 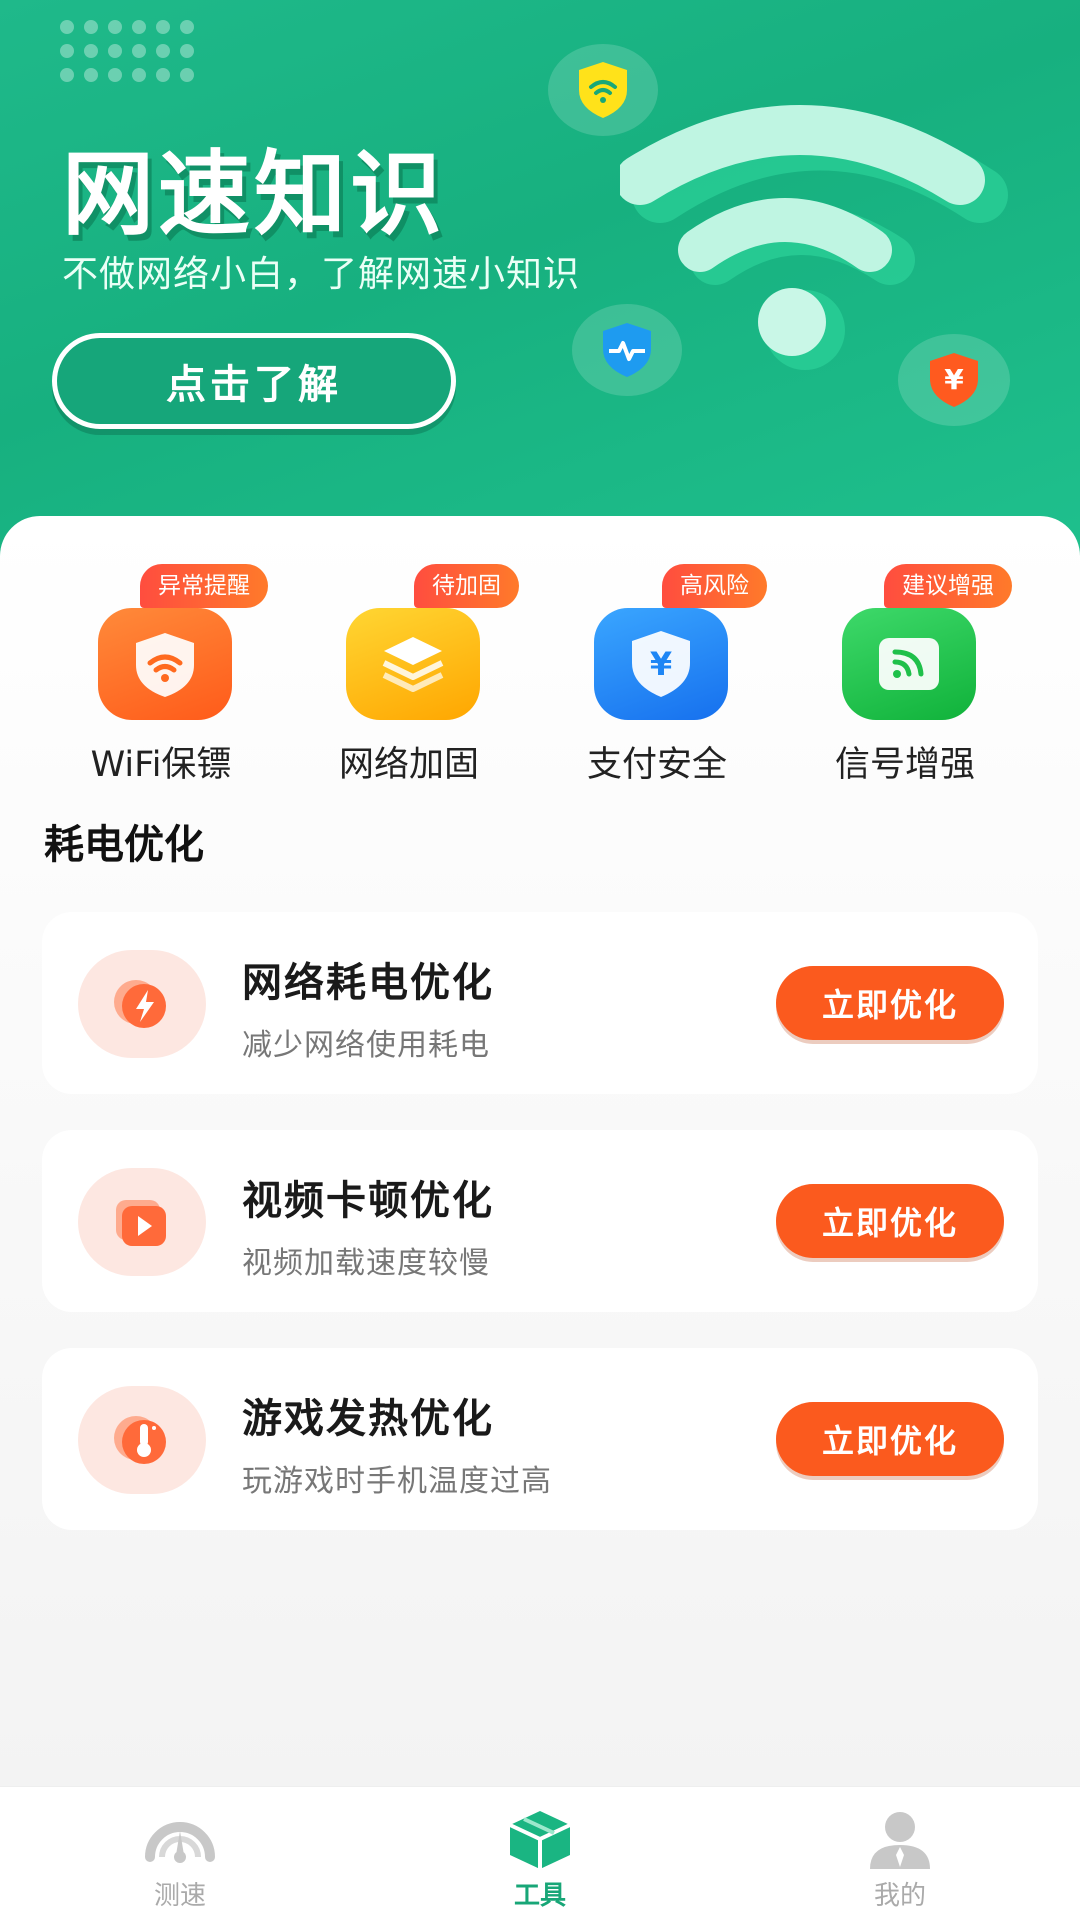 I want to click on card-title: 网络耗电优化, so click(x=368, y=983).